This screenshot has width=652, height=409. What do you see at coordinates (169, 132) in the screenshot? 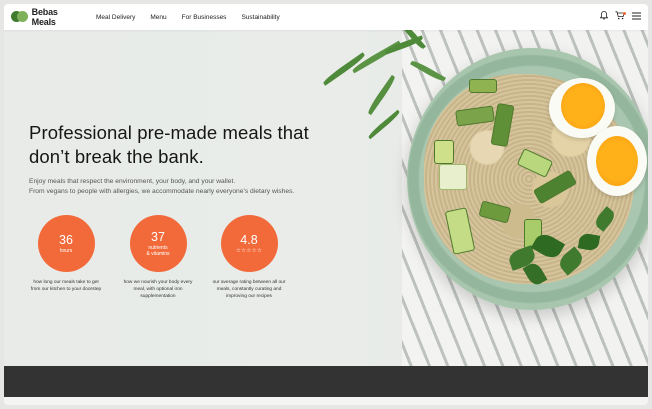
I see `hero-title-line-1: Professional pre-made meals that` at bounding box center [169, 132].